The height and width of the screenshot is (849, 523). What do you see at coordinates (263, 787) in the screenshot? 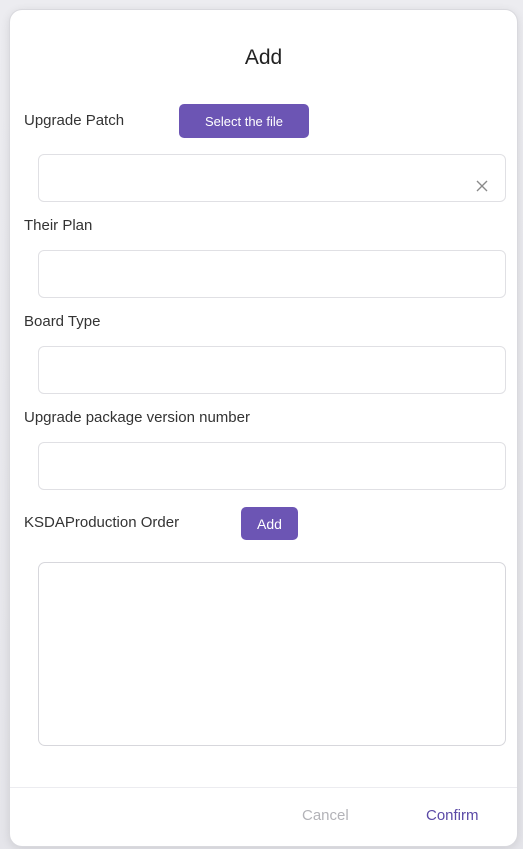
I see `footer-divider` at bounding box center [263, 787].